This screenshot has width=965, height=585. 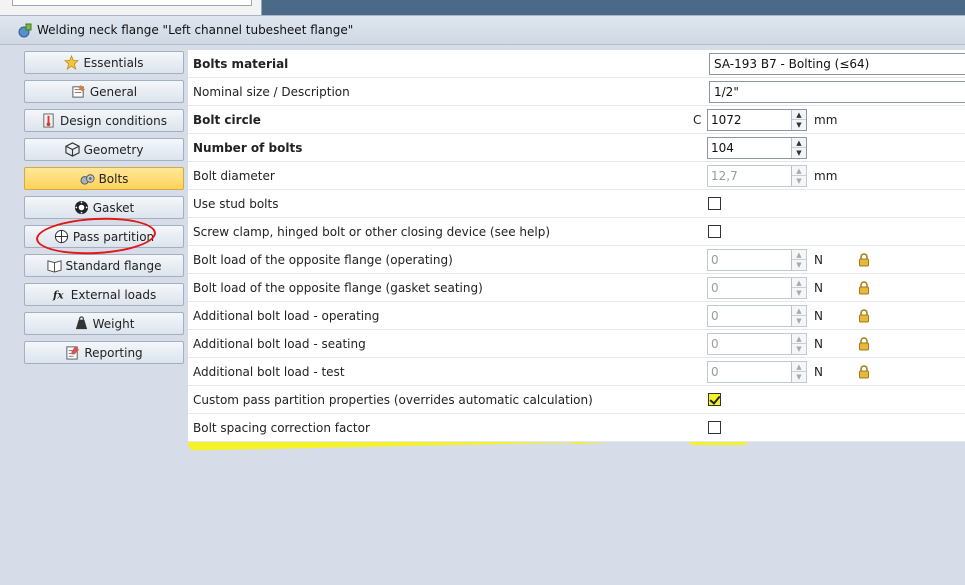 What do you see at coordinates (113, 149) in the screenshot?
I see `sidebar-item-label: Geometry` at bounding box center [113, 149].